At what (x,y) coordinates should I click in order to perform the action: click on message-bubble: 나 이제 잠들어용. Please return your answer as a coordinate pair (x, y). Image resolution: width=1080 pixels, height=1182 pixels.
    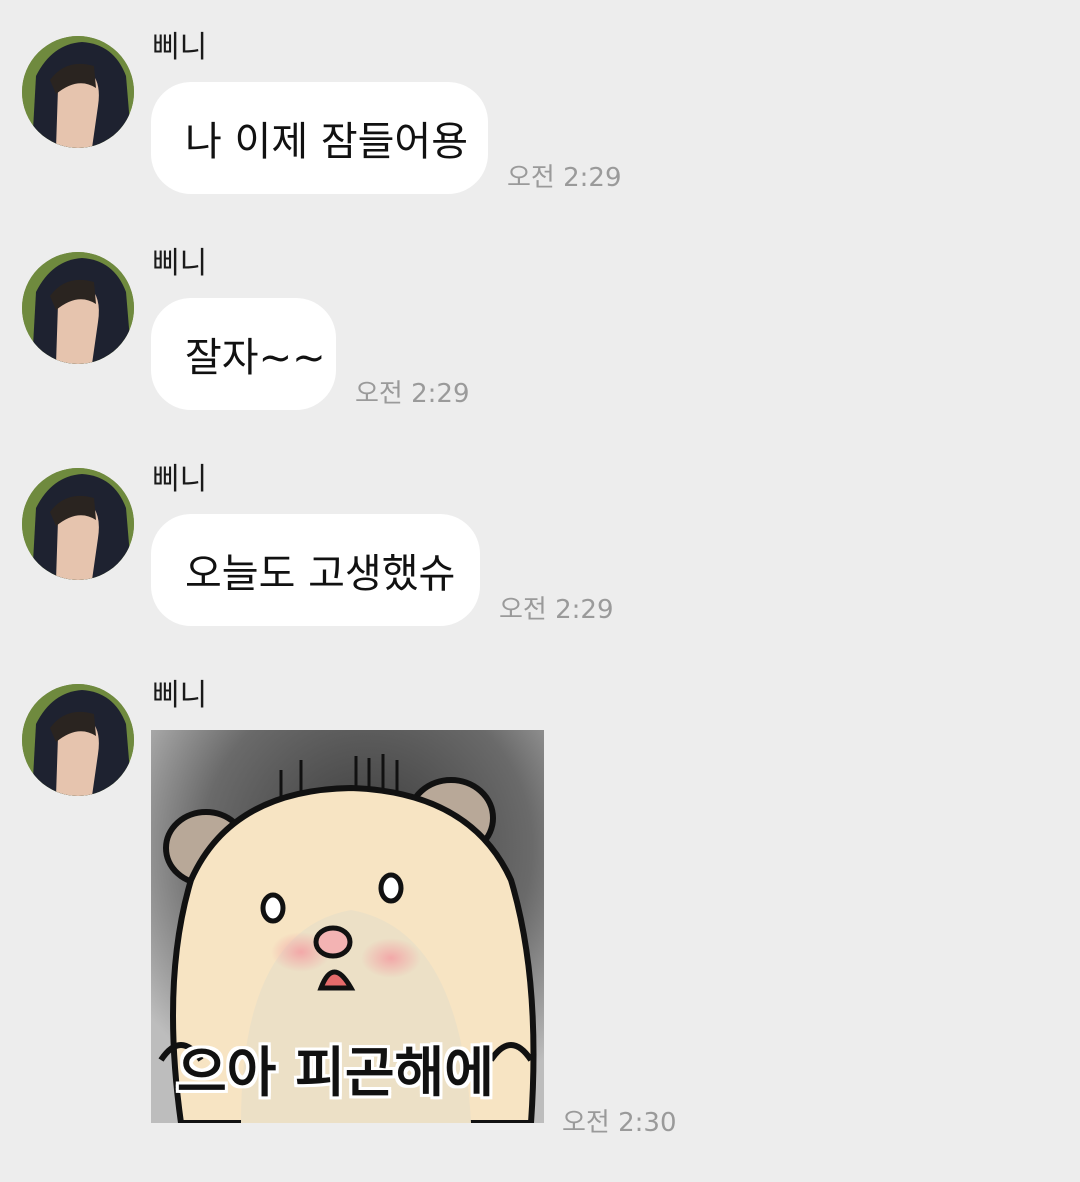
    Looking at the image, I should click on (319, 138).